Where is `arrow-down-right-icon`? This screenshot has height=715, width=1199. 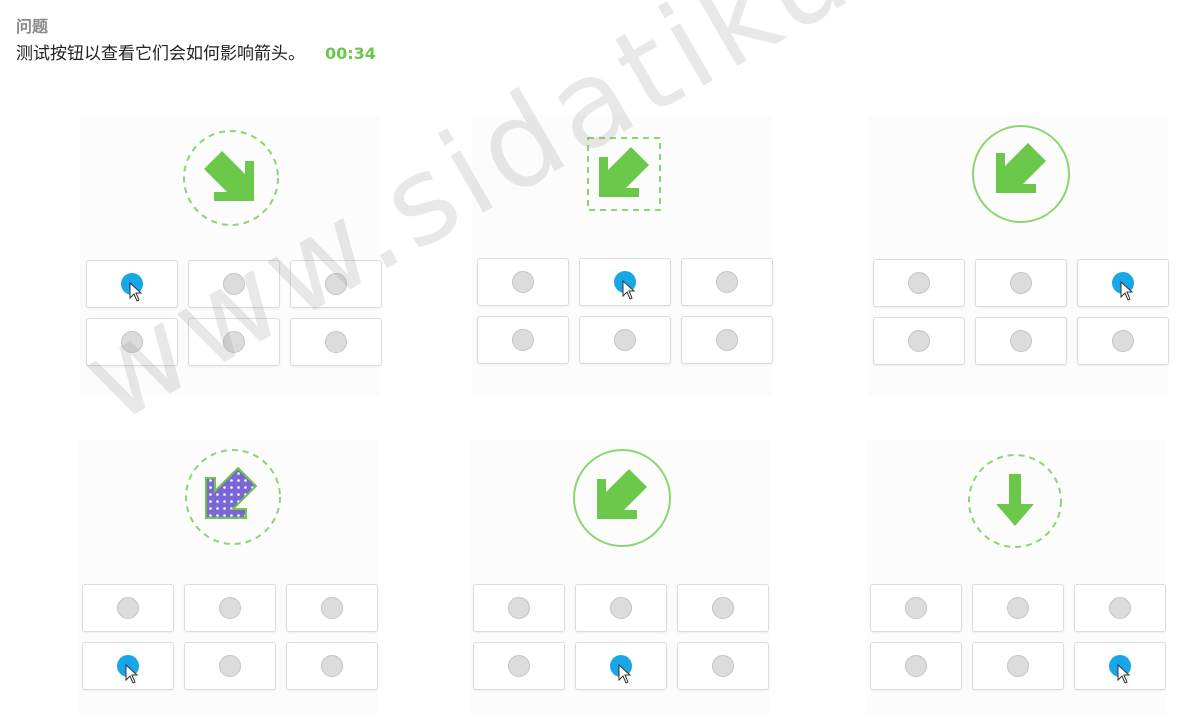 arrow-down-right-icon is located at coordinates (231, 178).